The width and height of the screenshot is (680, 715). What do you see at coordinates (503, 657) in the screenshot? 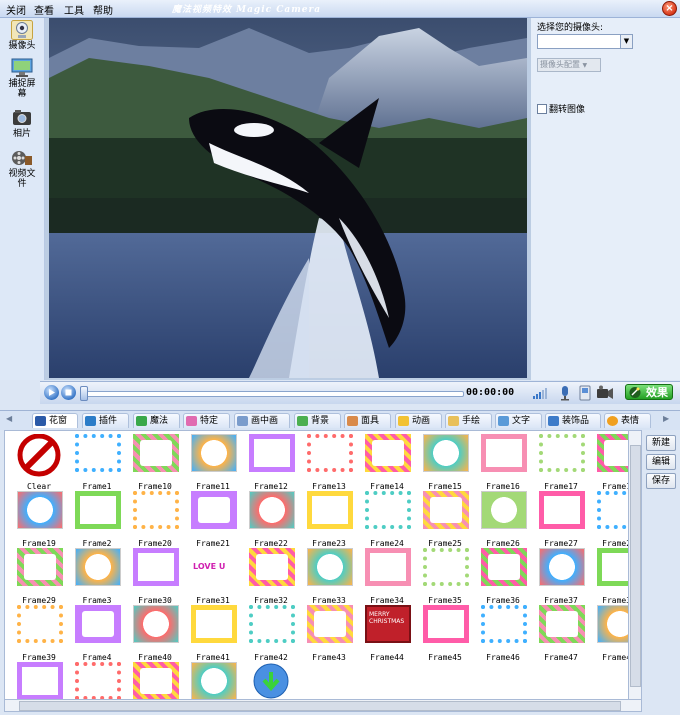
I see `frame-caption: Frame46` at bounding box center [503, 657].